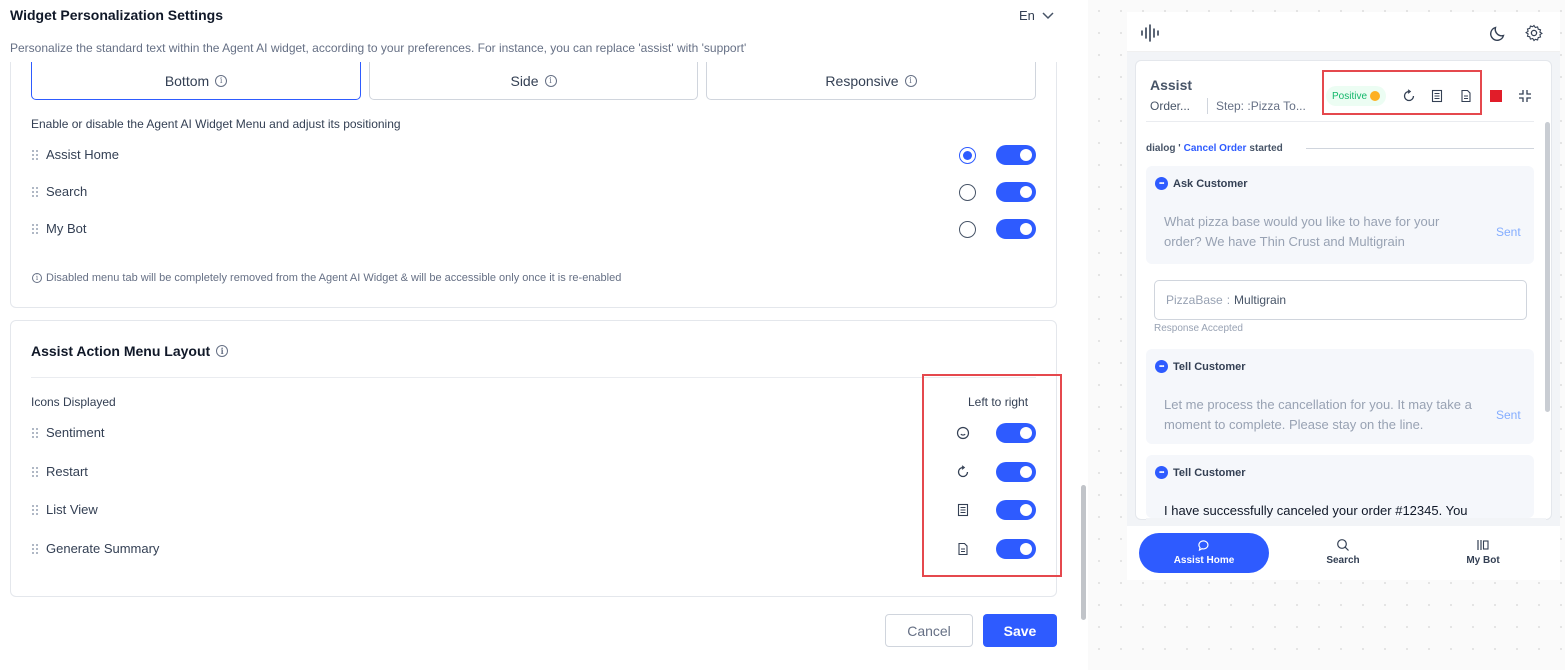 The height and width of the screenshot is (670, 1565). What do you see at coordinates (1209, 472) in the screenshot?
I see `message-type: Tell Customer` at bounding box center [1209, 472].